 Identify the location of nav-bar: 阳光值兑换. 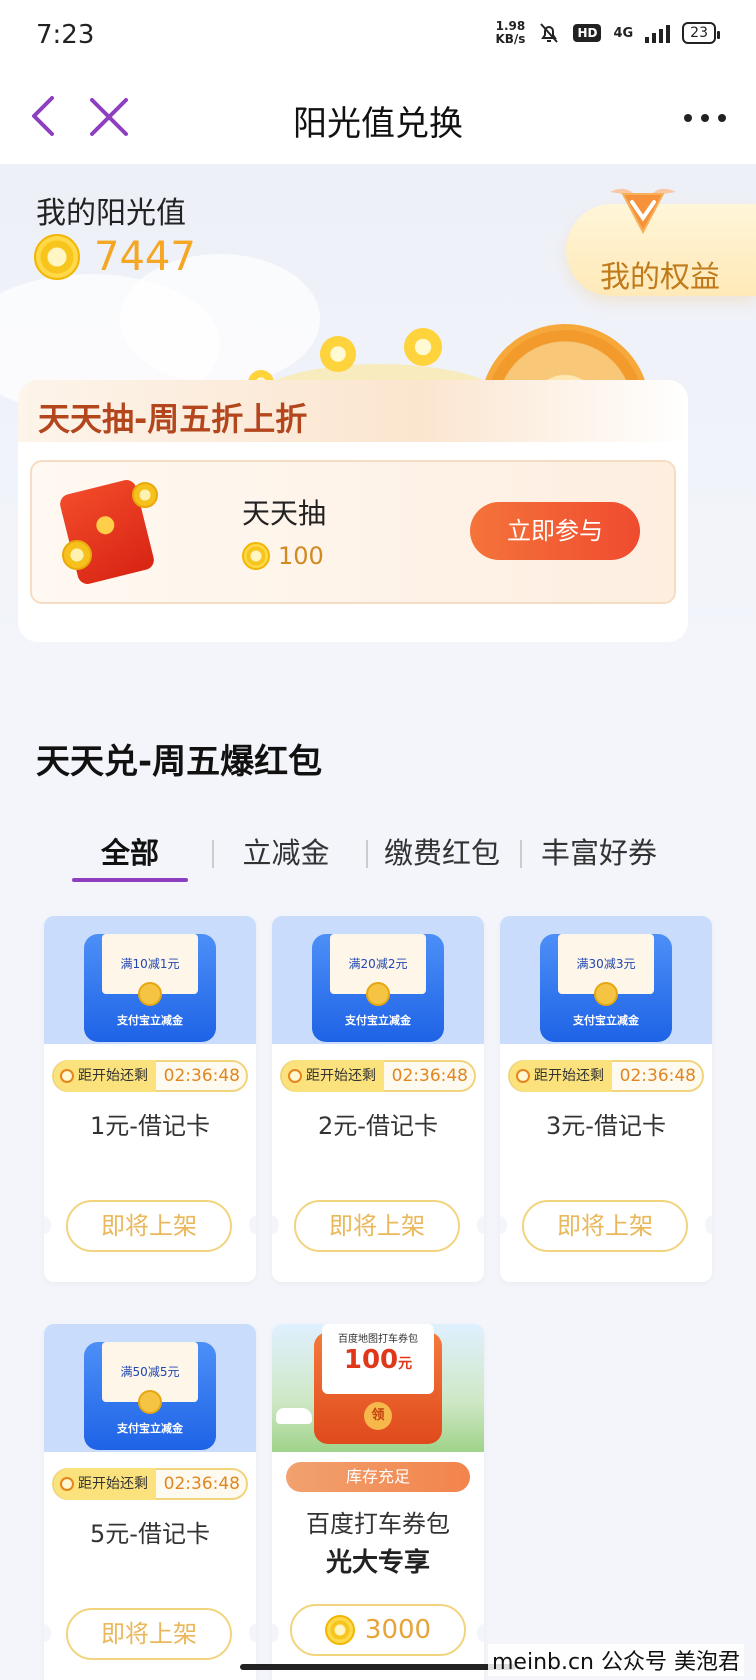
(378, 117).